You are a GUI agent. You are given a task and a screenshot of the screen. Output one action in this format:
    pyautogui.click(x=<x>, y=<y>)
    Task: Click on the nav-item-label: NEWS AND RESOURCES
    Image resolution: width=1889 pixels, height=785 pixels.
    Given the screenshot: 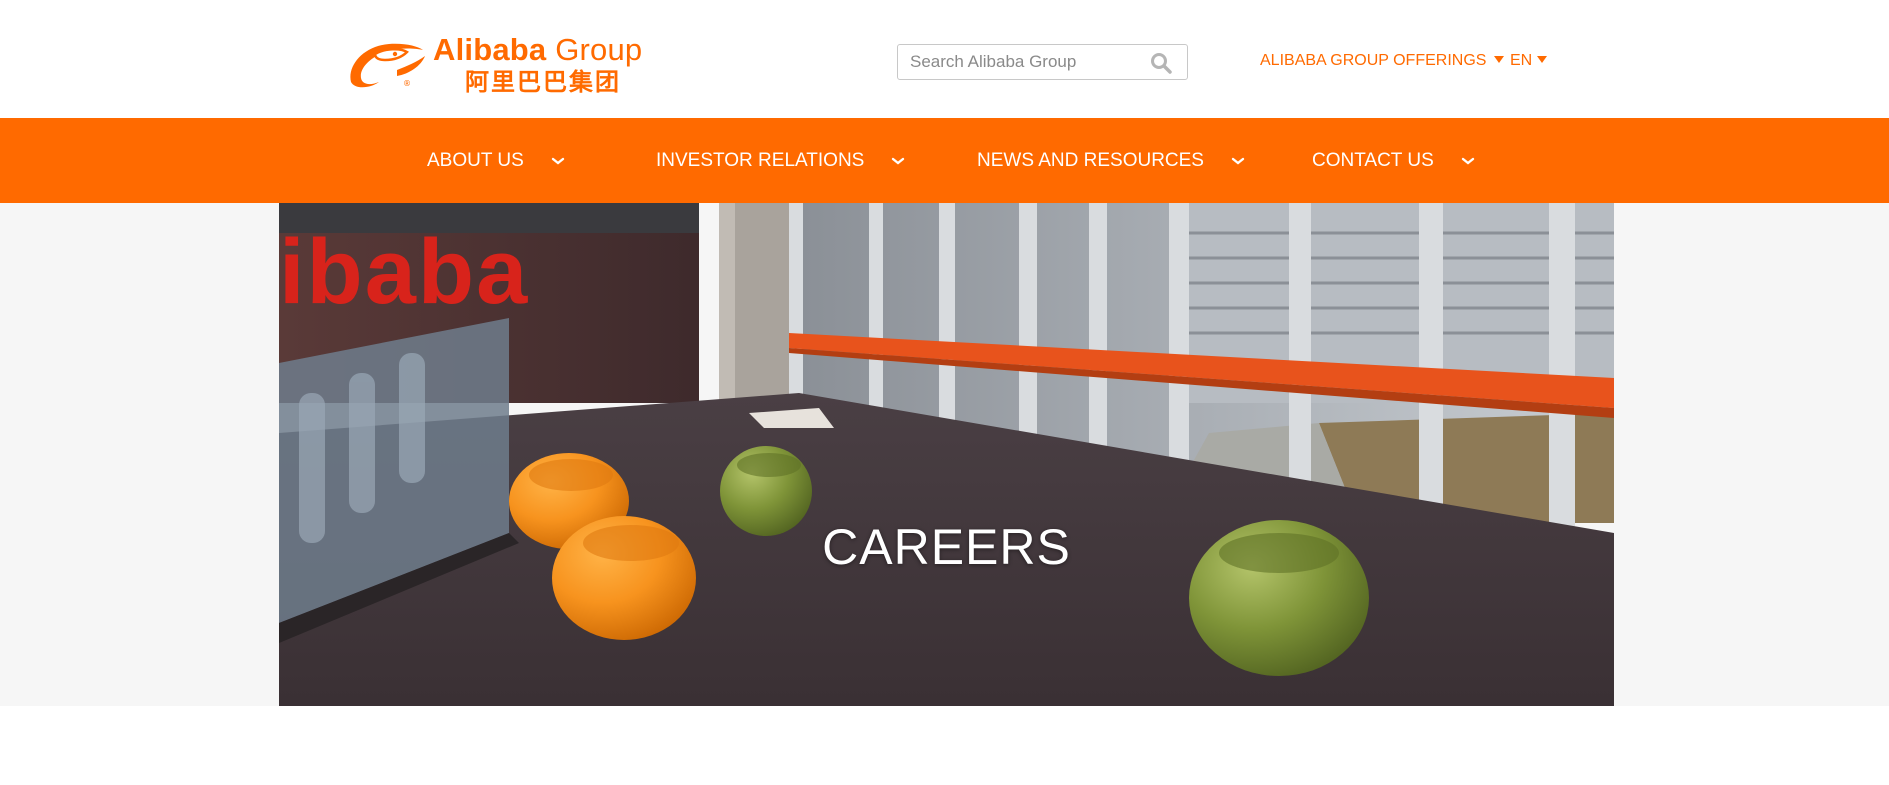 What is the action you would take?
    pyautogui.click(x=1090, y=160)
    